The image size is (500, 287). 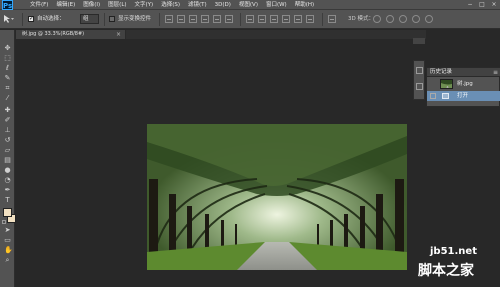 I want to click on tools-panel: ✥ ⬚ ℓ ✎ ⌗ ⁄ ✚ ✐ ⊥ ↺ ▱ ▤ ● ◔ ✒ T ➤ ▭ ✋ ⌕, so click(x=8, y=158).